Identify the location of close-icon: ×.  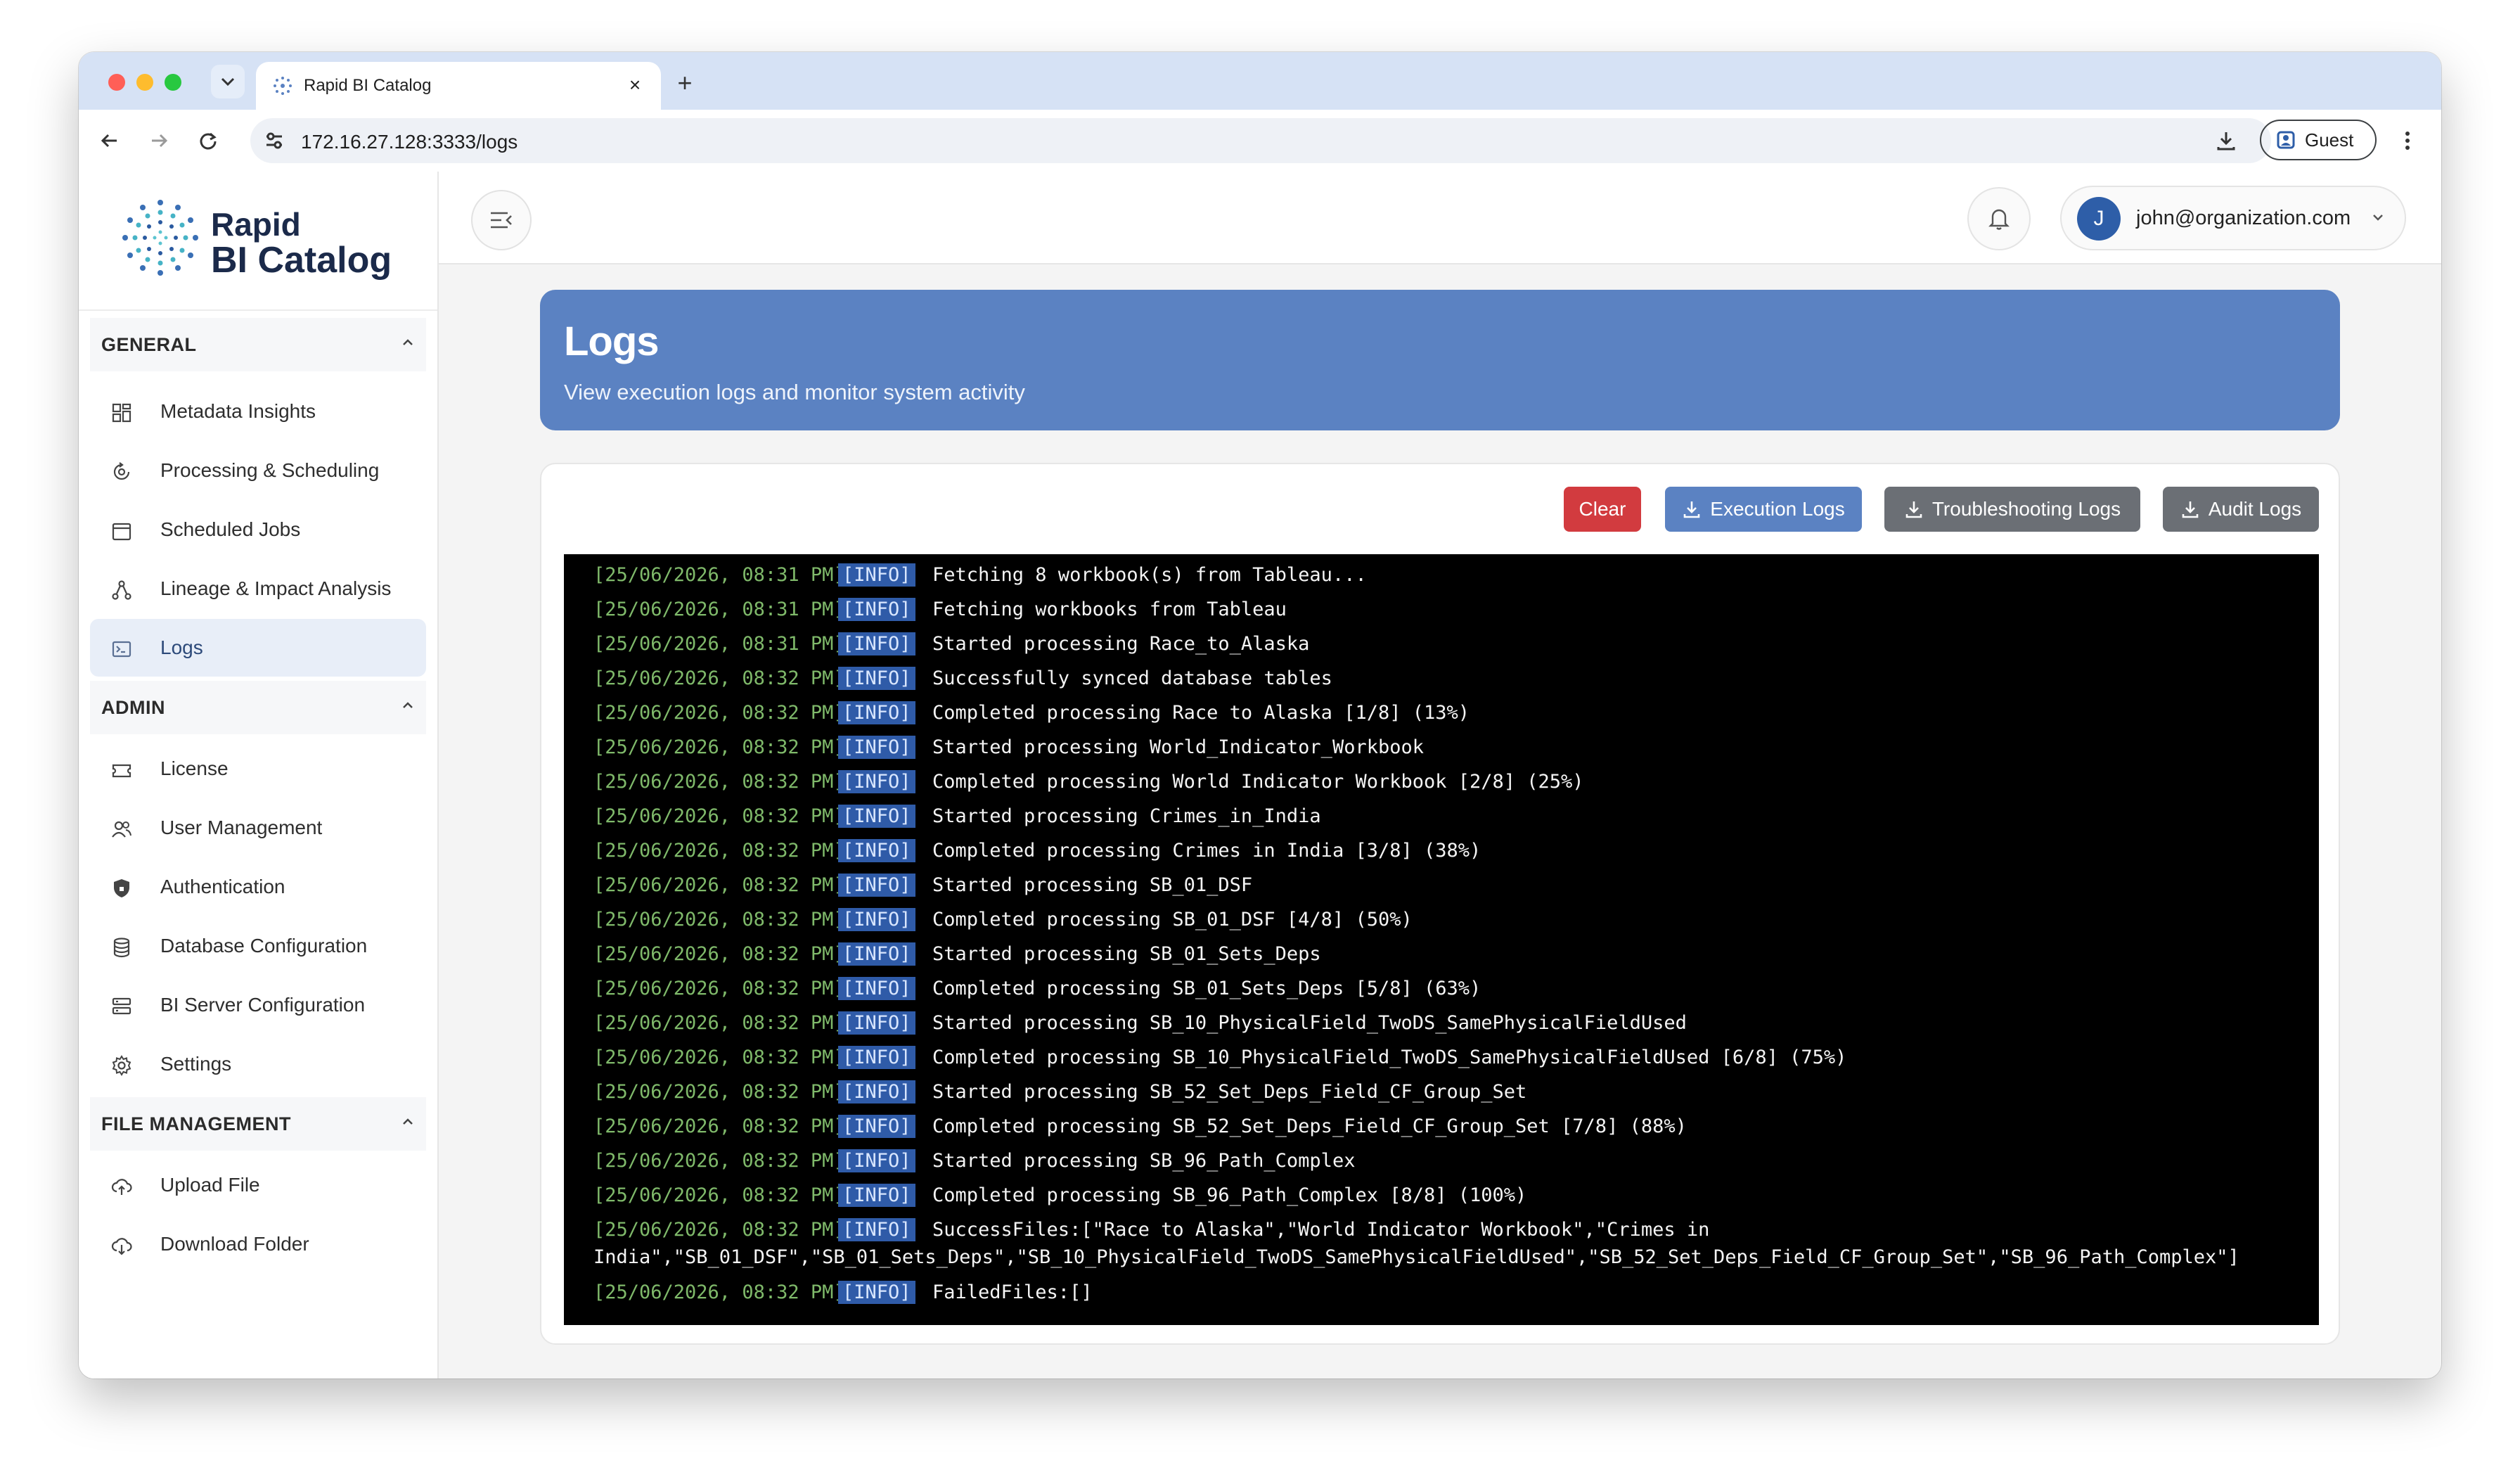
(635, 85).